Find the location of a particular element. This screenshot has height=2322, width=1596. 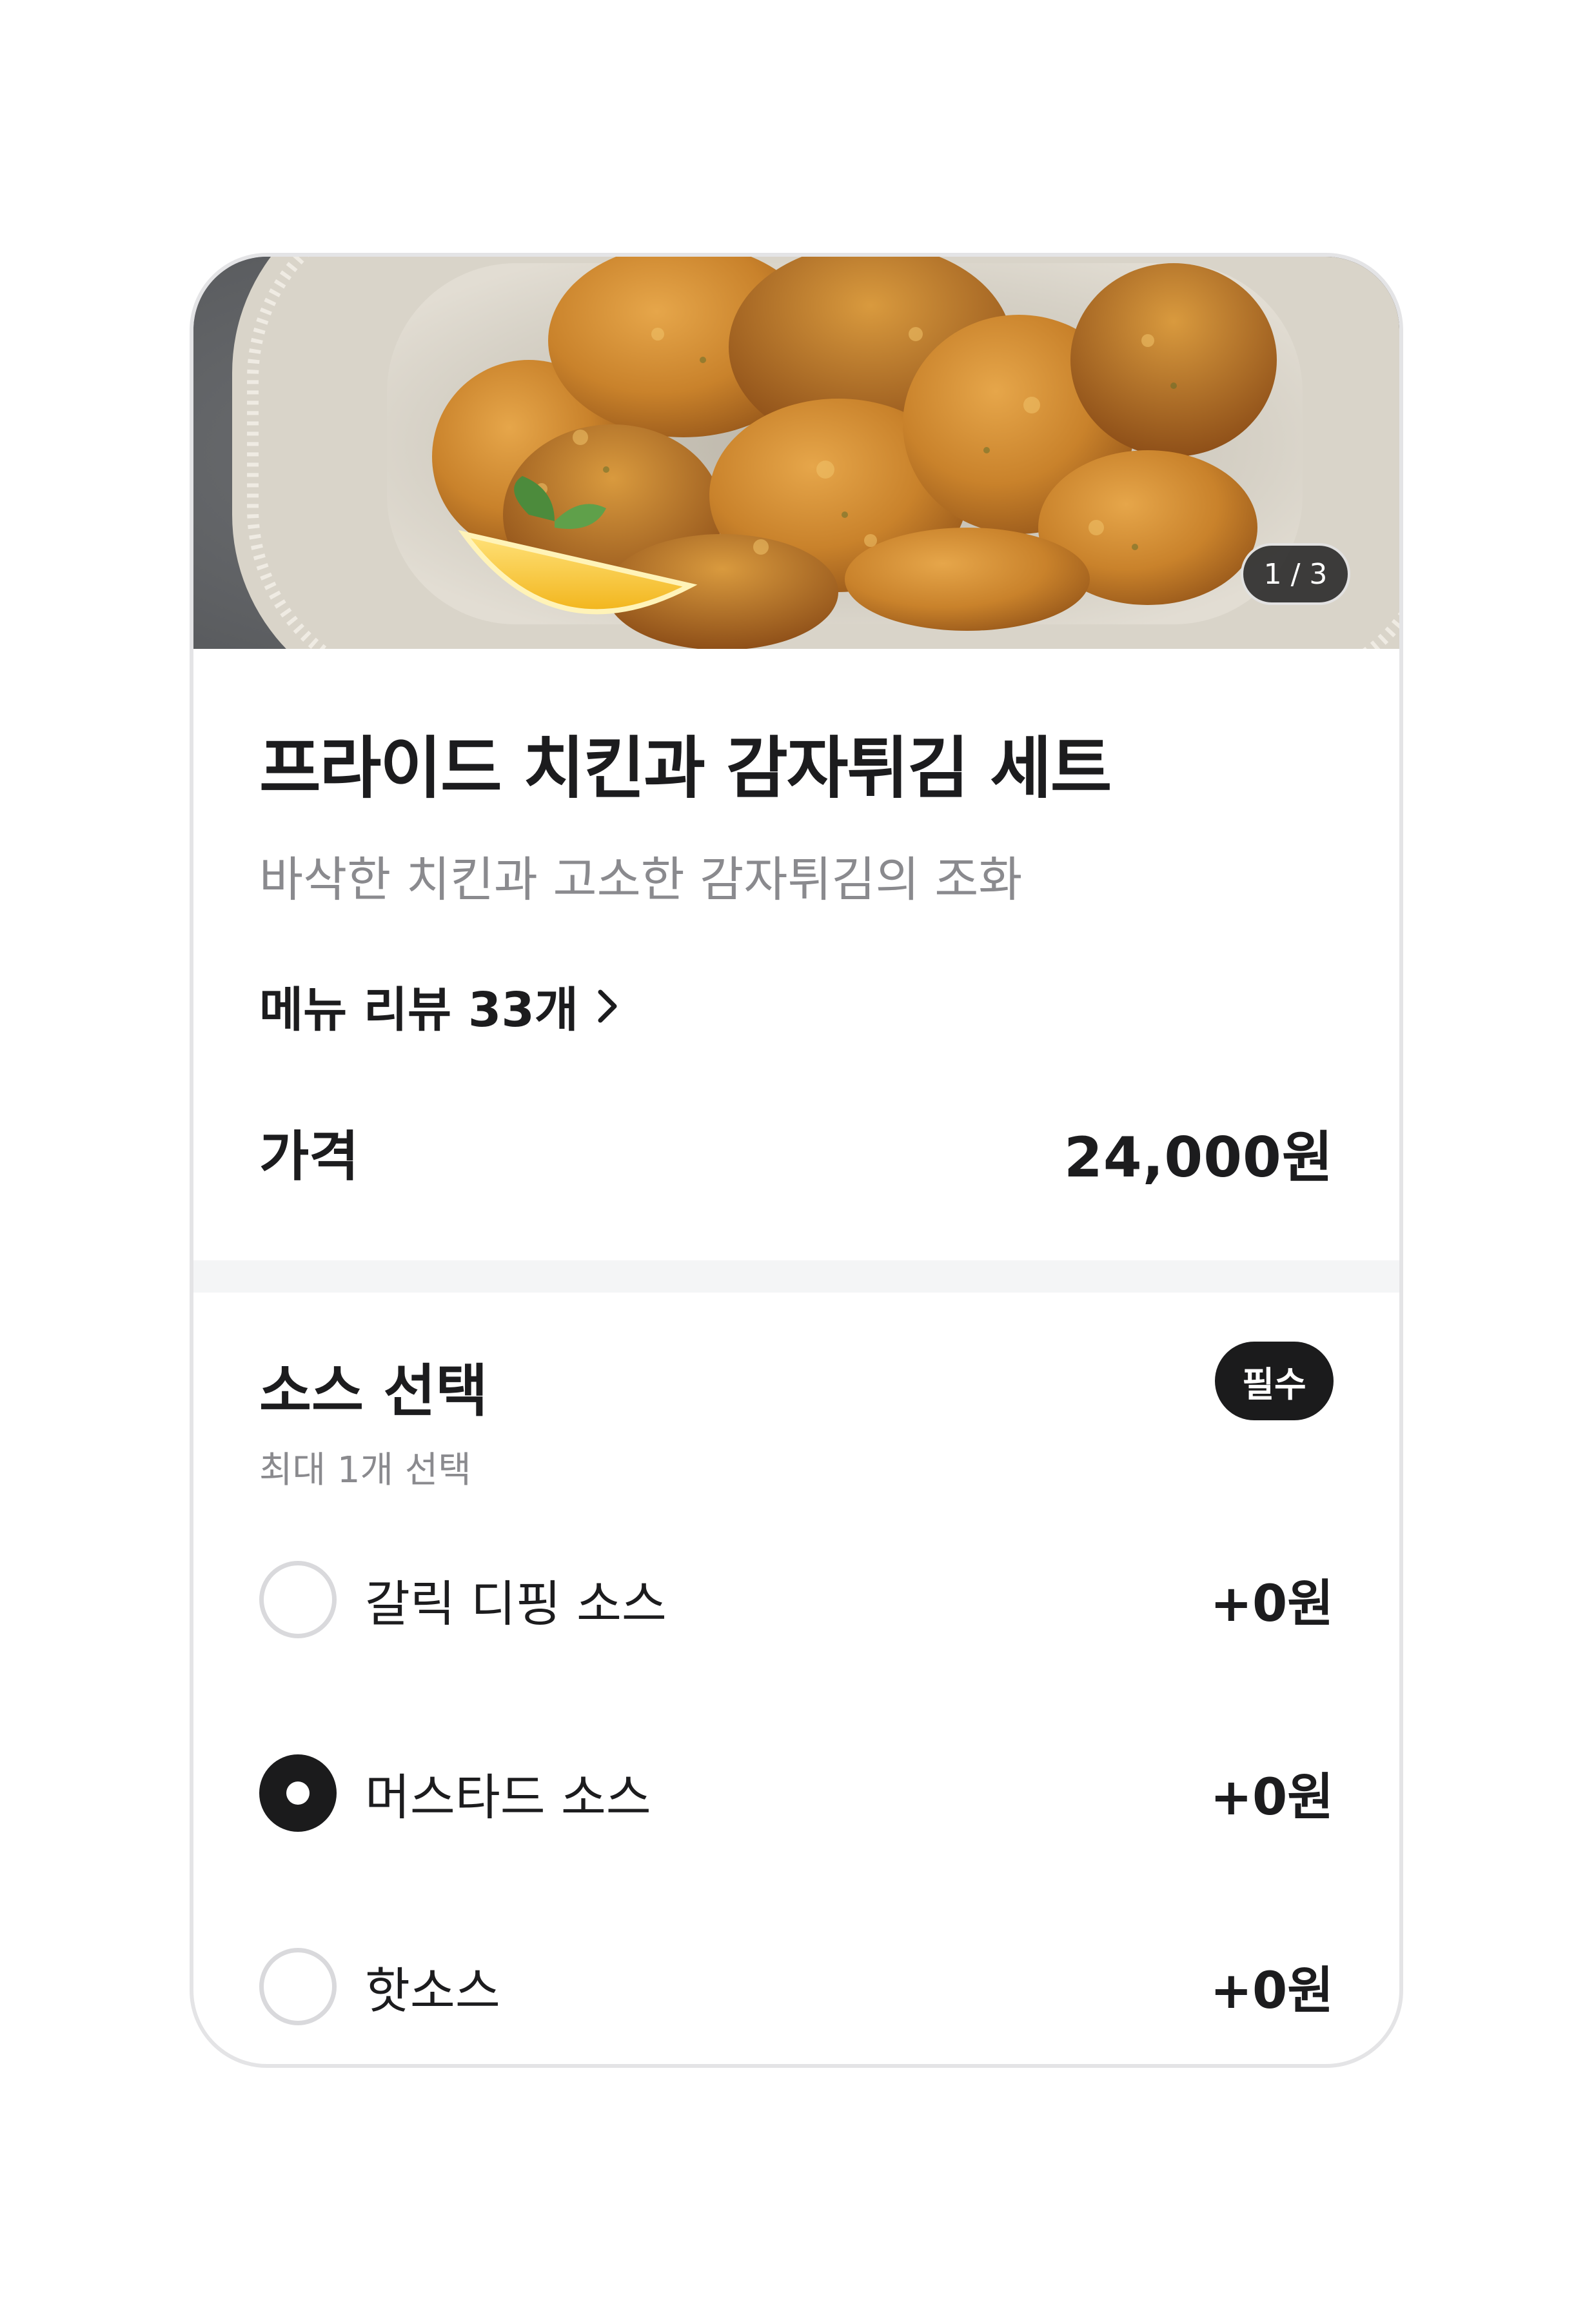

option-row-garlic-dipping-sauce: 갈릭 디핑 소스 +0원 is located at coordinates (796, 1599).